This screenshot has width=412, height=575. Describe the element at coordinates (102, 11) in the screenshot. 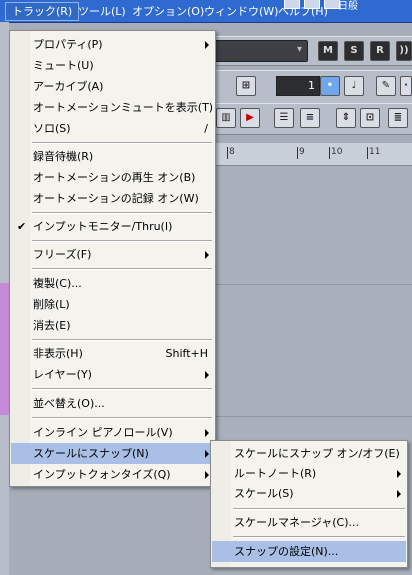

I see `menu-tools: ツール(L)` at that location.